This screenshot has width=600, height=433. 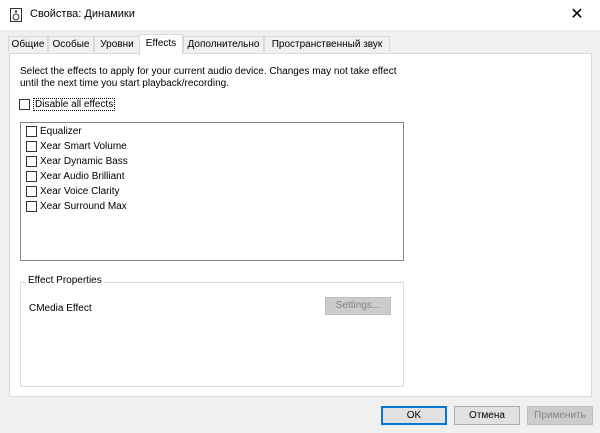 I want to click on effect-label: Equalizer, so click(x=61, y=131).